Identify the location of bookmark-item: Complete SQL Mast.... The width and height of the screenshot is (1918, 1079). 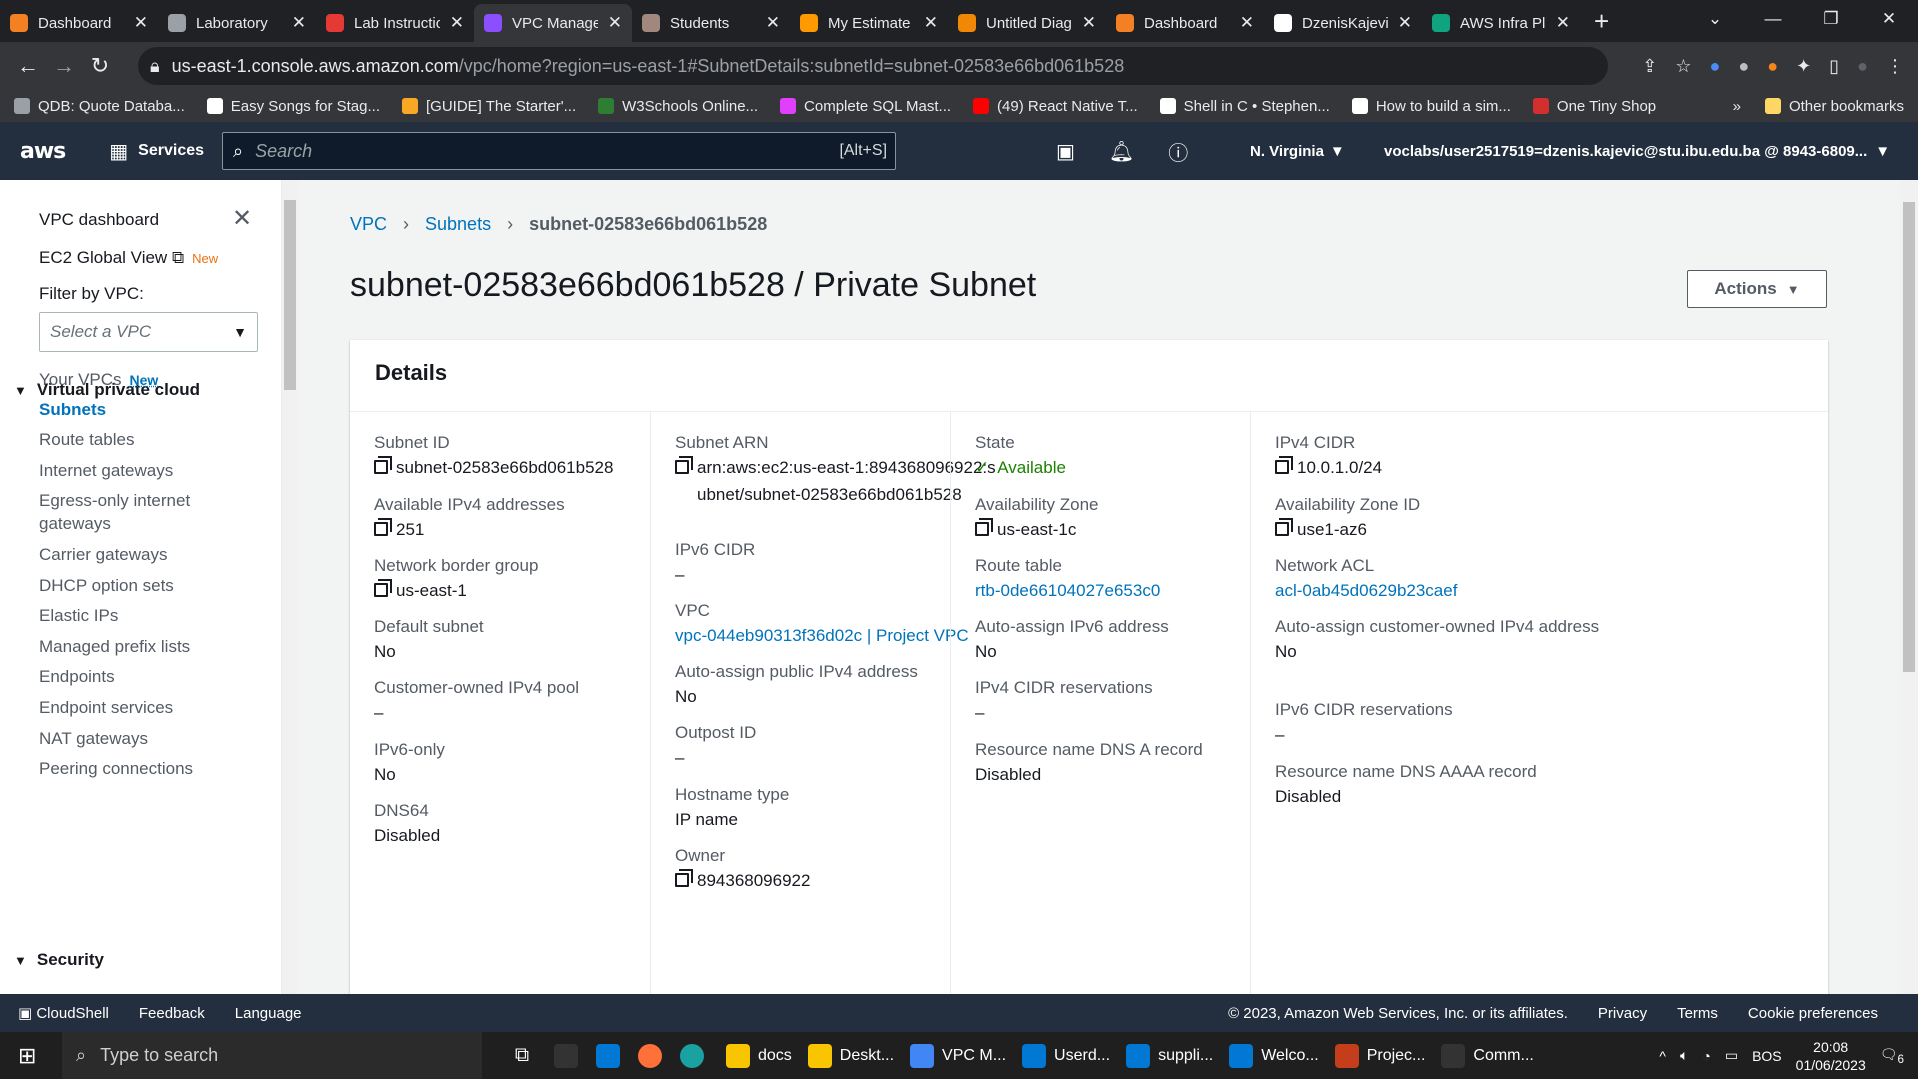
(865, 106).